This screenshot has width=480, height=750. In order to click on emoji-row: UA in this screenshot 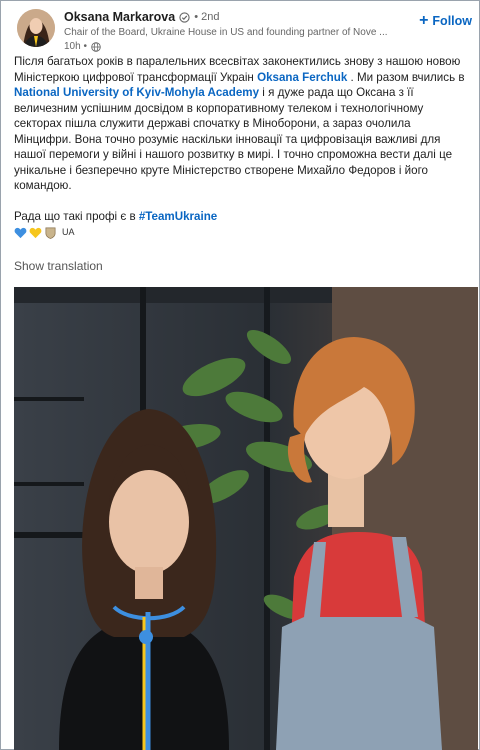, I will do `click(242, 233)`.